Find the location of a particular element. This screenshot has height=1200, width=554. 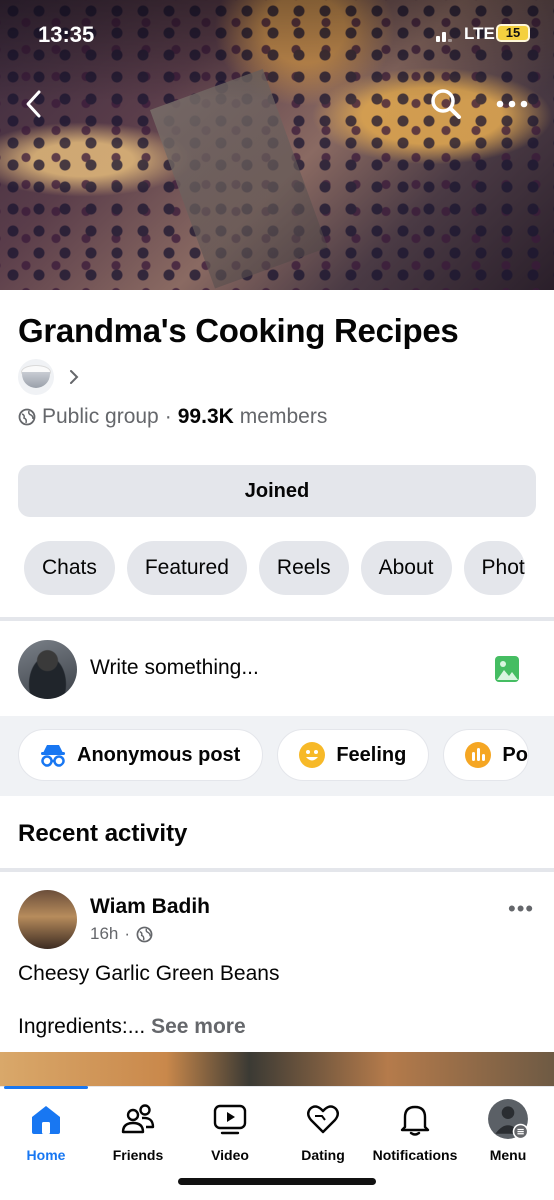

search-icon is located at coordinates (446, 104).